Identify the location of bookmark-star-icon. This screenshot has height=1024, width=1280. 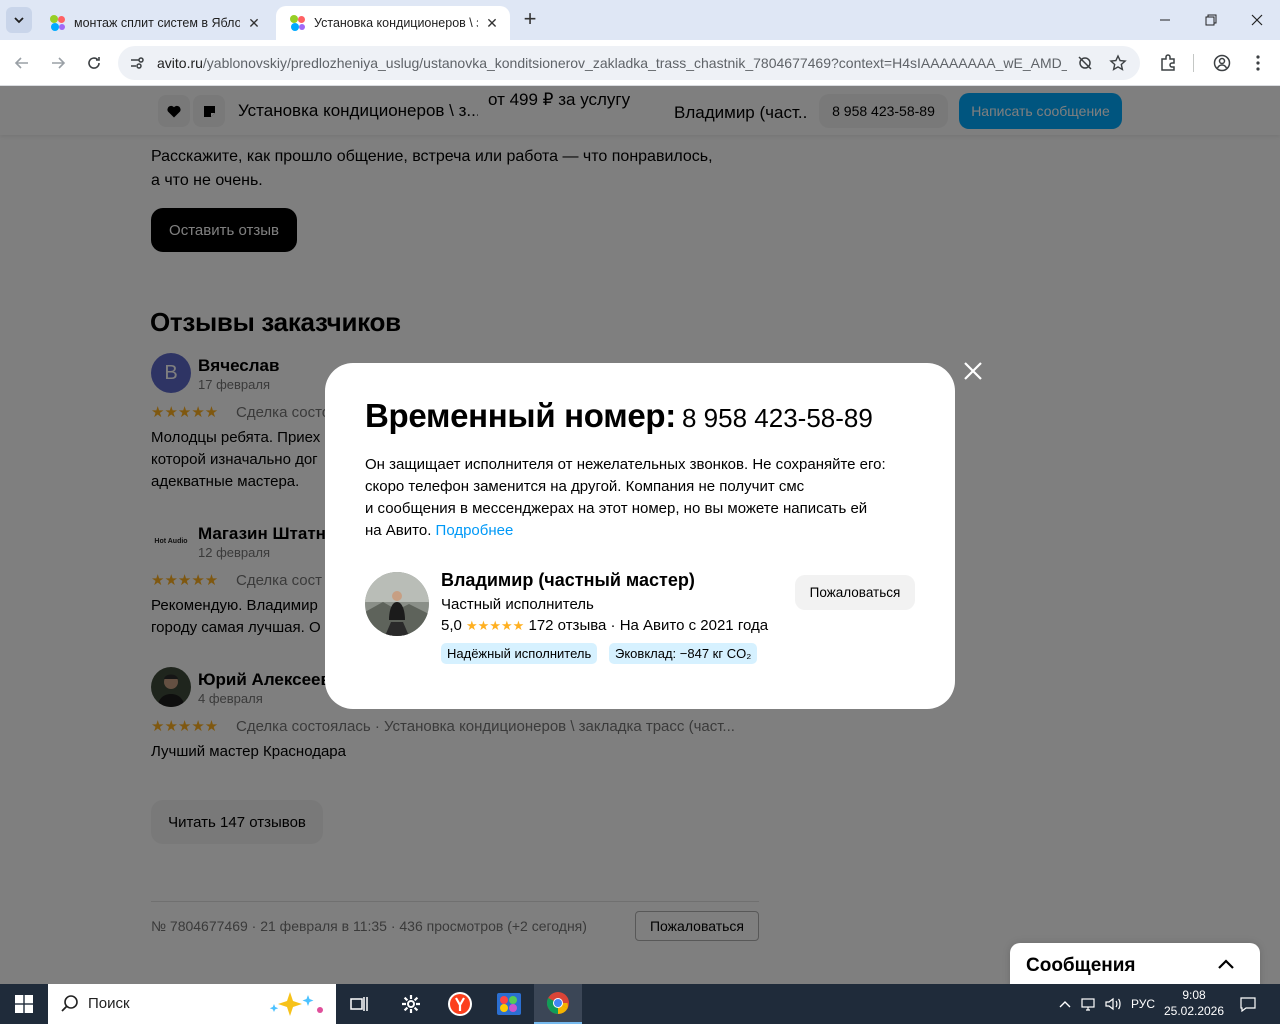
(1118, 63).